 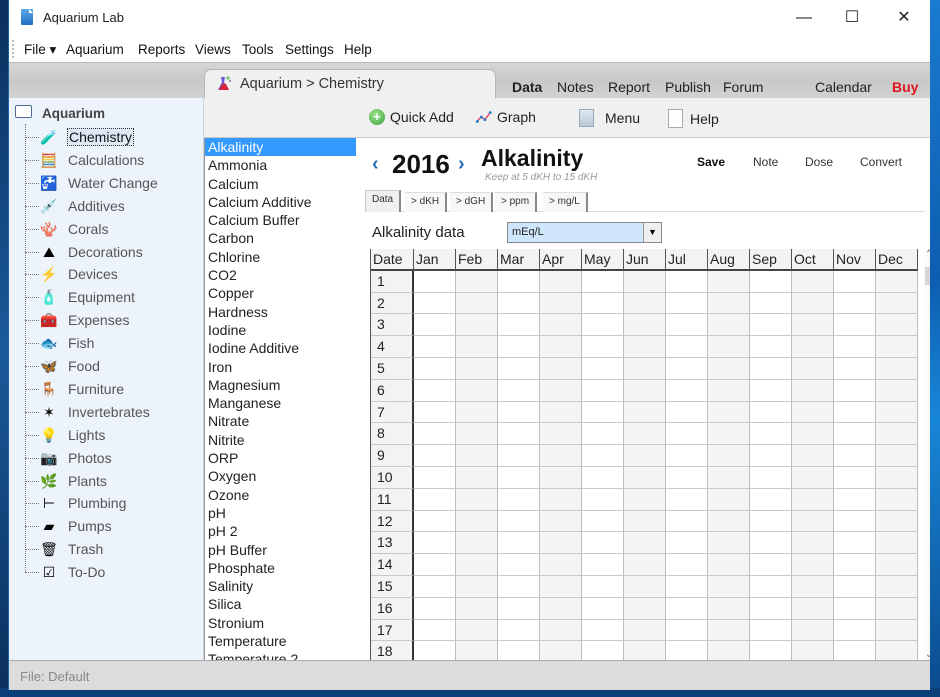 What do you see at coordinates (927, 254) in the screenshot?
I see `scroll-up-icon: ⌃` at bounding box center [927, 254].